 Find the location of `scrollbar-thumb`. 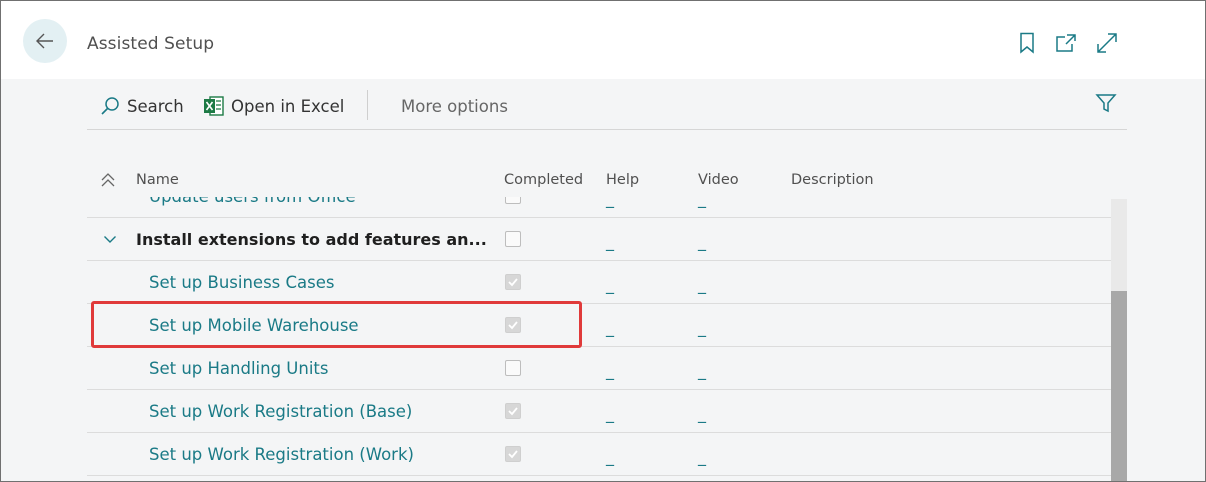

scrollbar-thumb is located at coordinates (1119, 386).